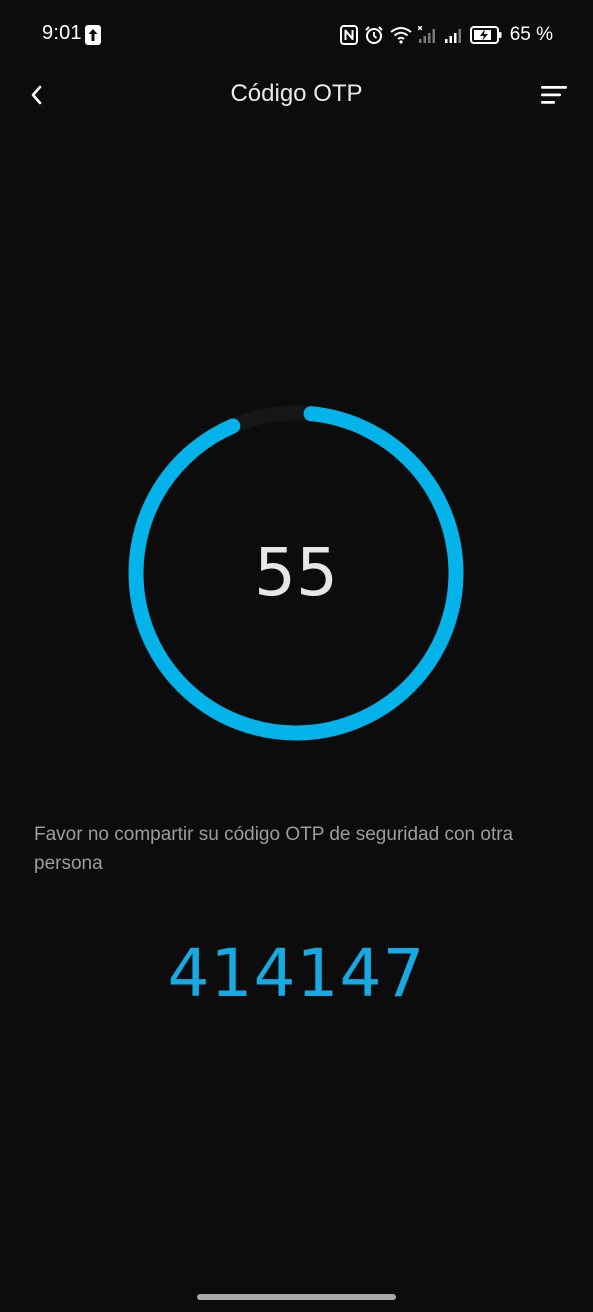  I want to click on wifi-icon, so click(401, 35).